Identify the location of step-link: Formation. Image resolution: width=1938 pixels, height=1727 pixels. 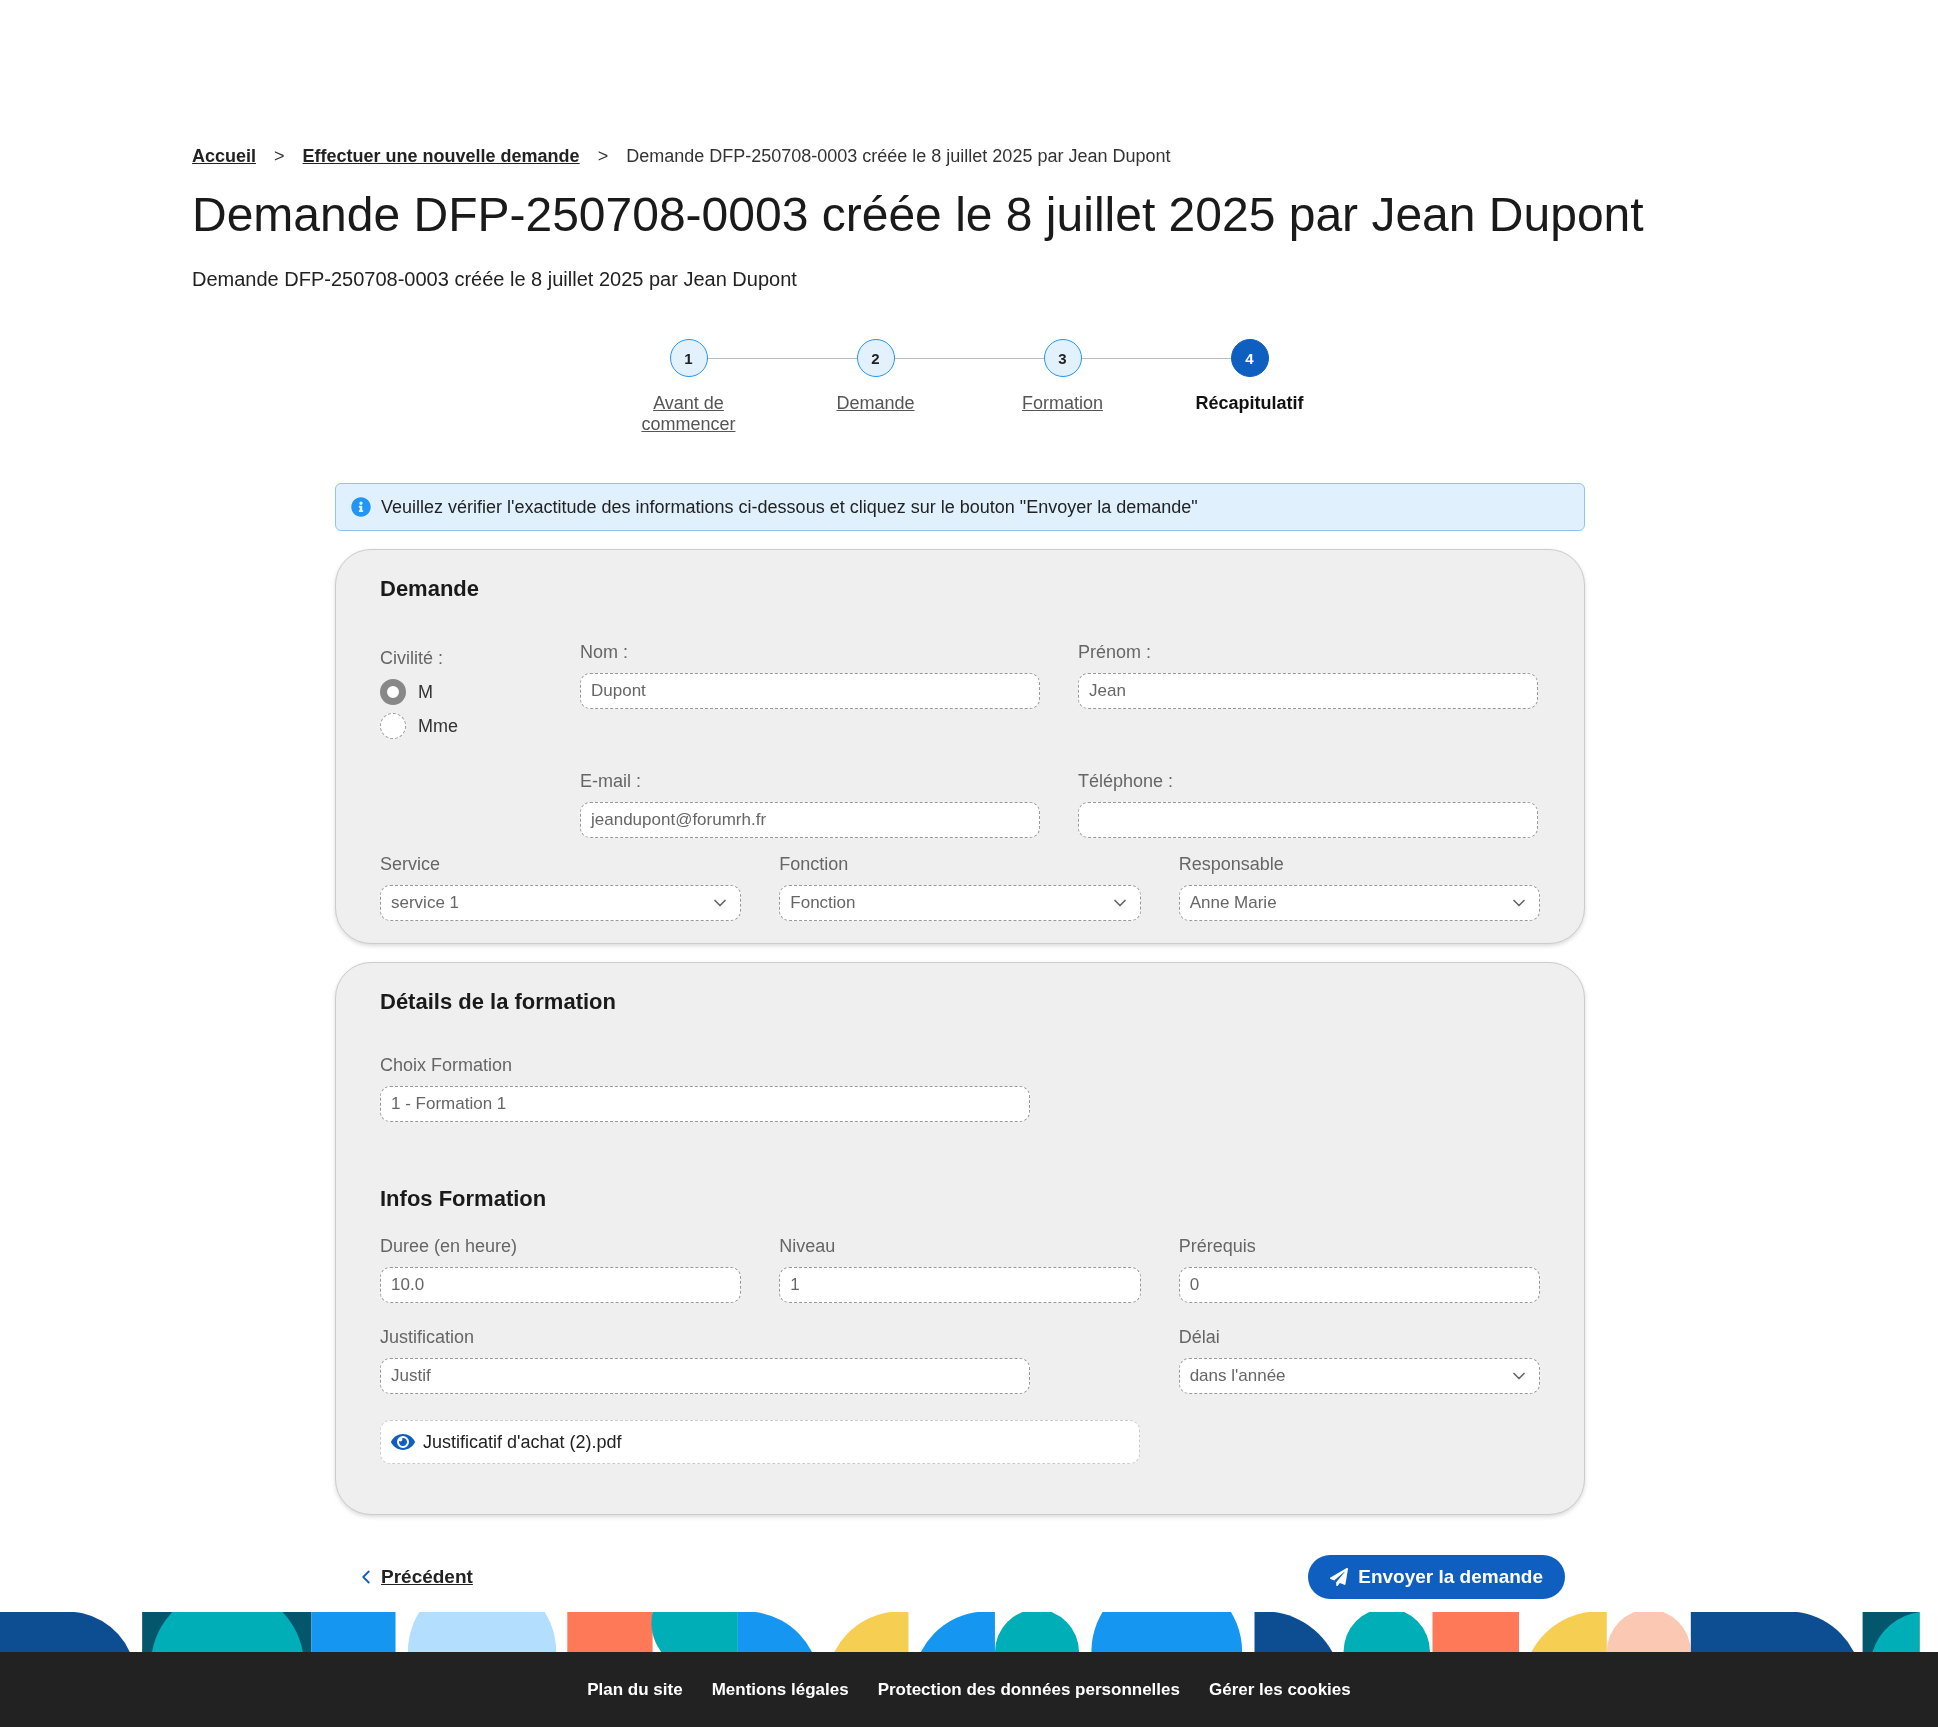
(1062, 403).